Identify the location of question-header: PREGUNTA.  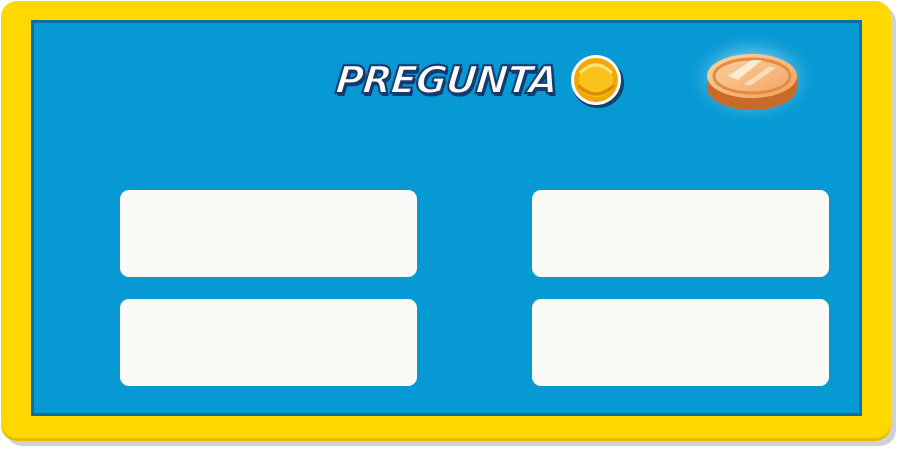
(480, 80).